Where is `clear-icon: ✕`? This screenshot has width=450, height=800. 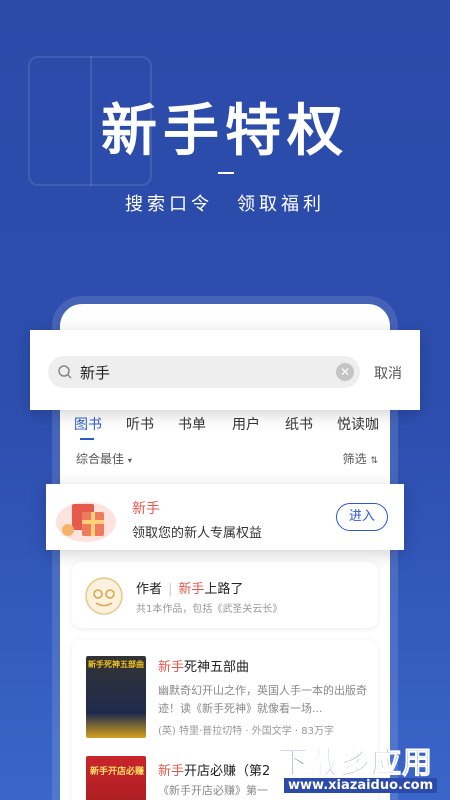 clear-icon: ✕ is located at coordinates (345, 372).